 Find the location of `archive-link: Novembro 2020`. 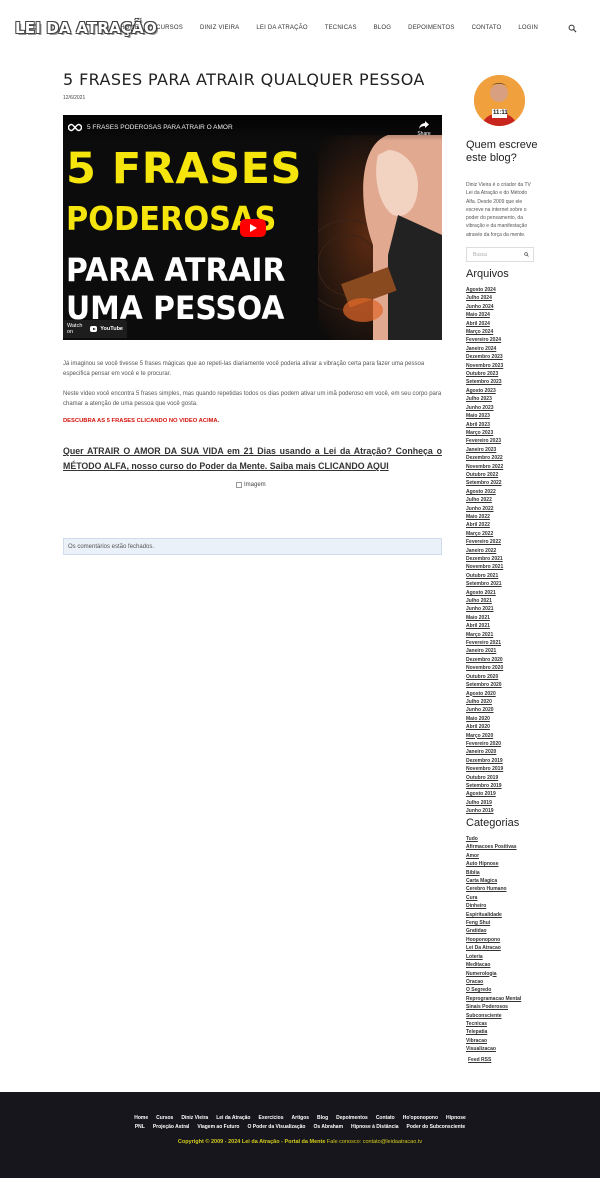

archive-link: Novembro 2020 is located at coordinates (484, 668).